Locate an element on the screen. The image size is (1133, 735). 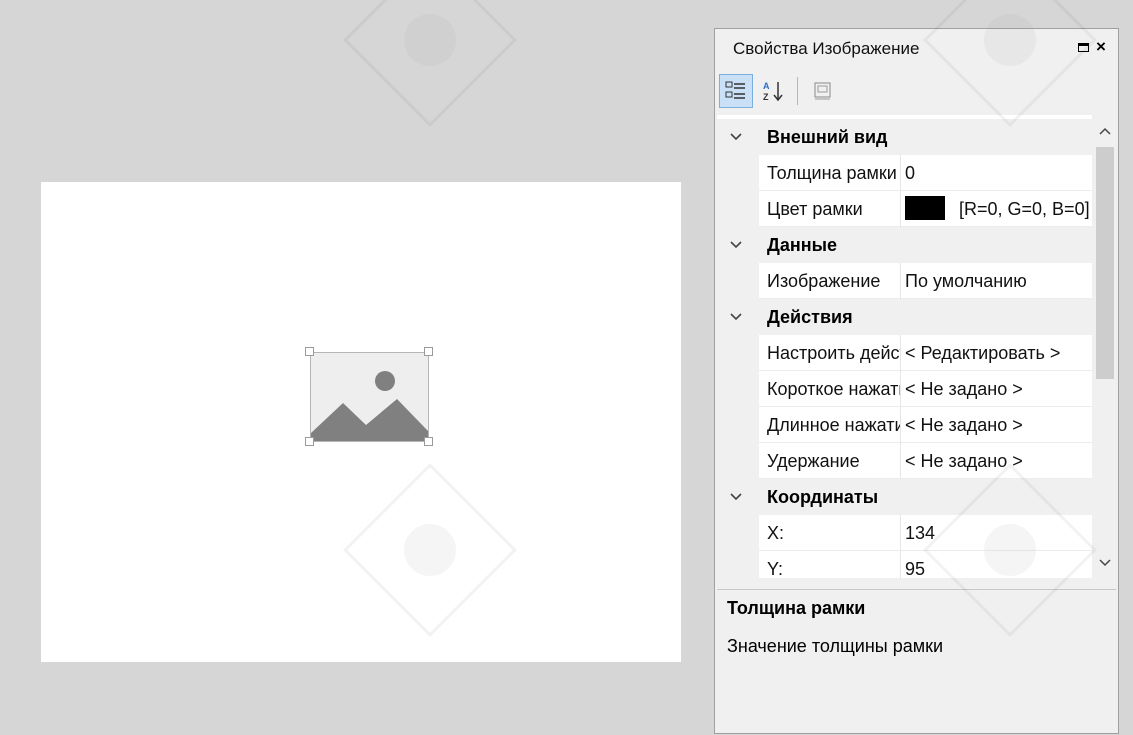
category-row: Действия is located at coordinates (904, 317).